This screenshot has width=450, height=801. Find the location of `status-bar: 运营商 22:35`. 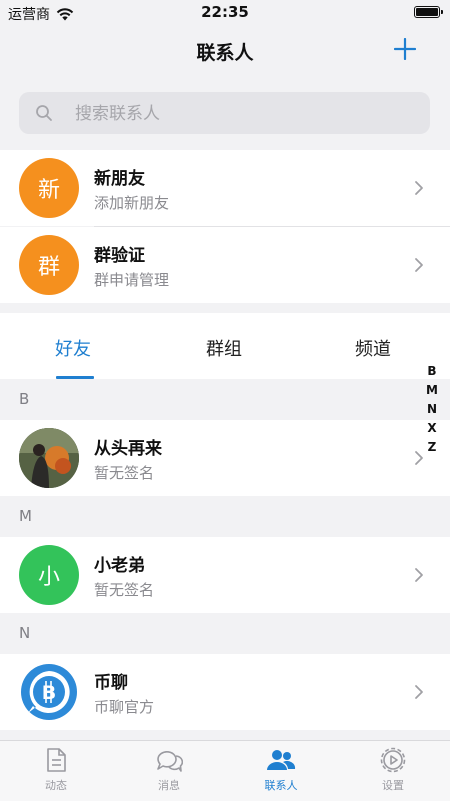

status-bar: 运营商 22:35 is located at coordinates (225, 13).